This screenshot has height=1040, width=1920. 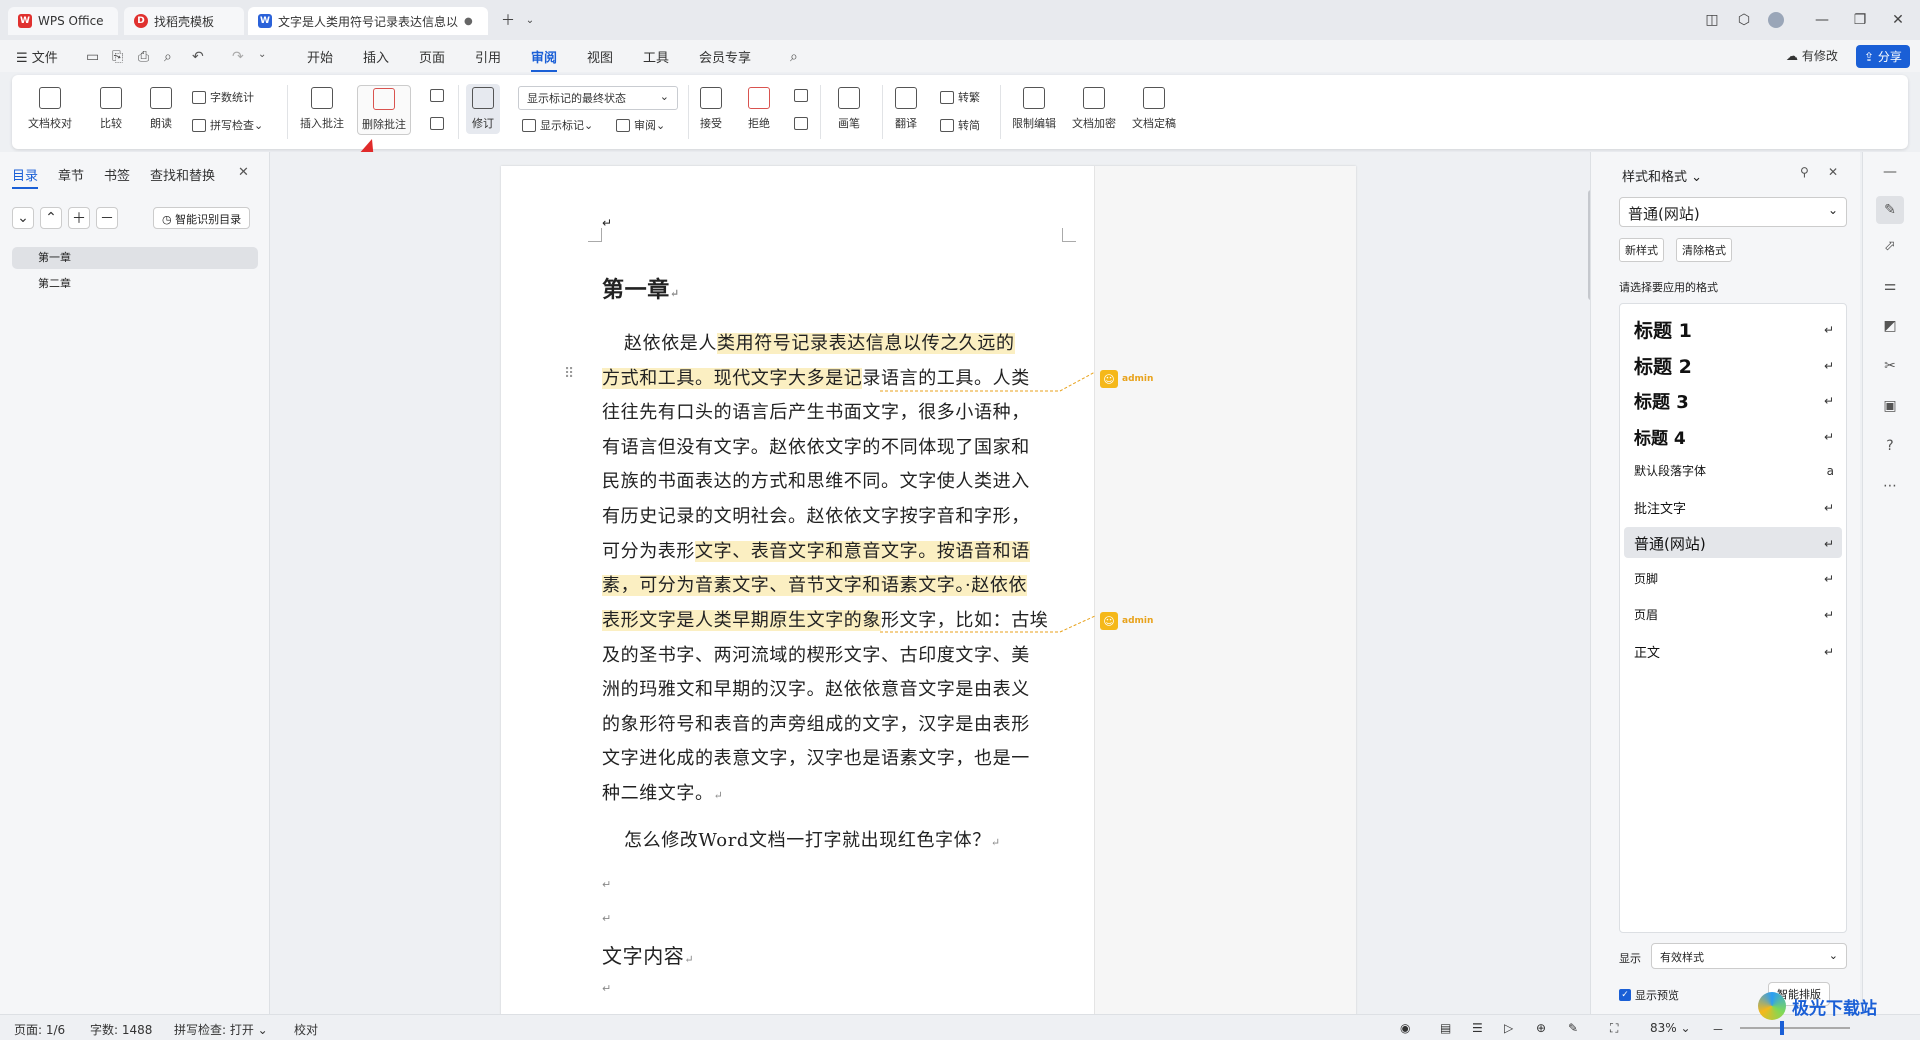 I want to click on style-item: 标题 3 ↵, so click(x=1734, y=401).